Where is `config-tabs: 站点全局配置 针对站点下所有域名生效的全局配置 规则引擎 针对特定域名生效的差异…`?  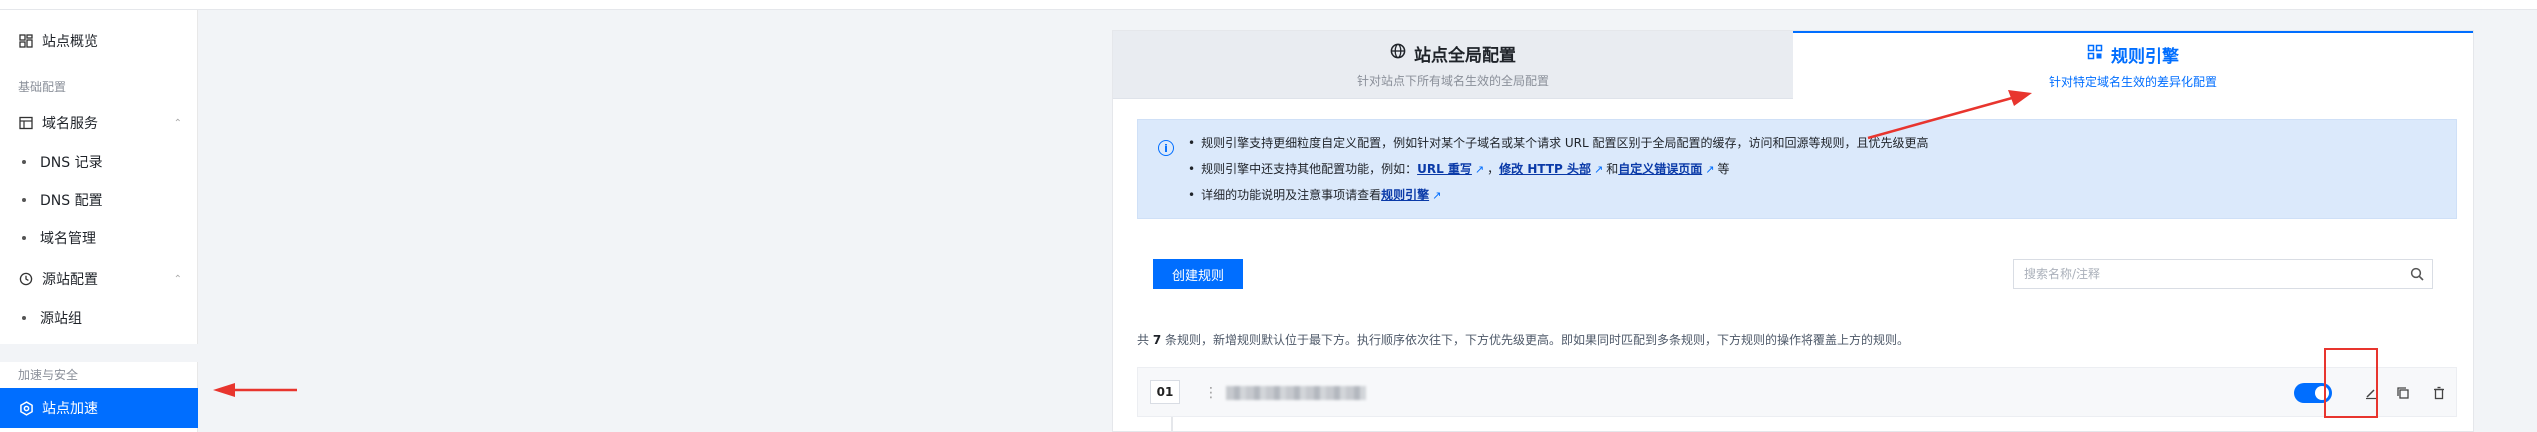 config-tabs: 站点全局配置 针对站点下所有域名生效的全局配置 规则引擎 针对特定域名生效的差异… is located at coordinates (1793, 65).